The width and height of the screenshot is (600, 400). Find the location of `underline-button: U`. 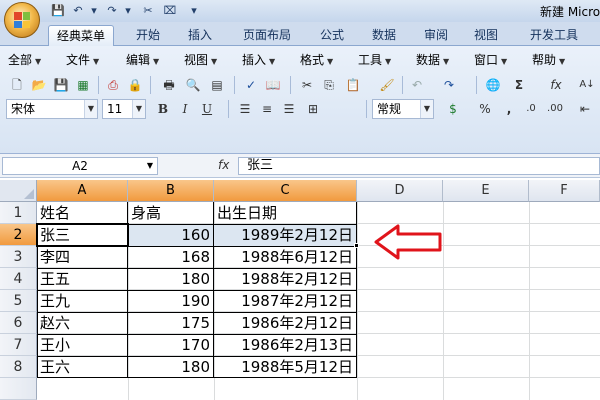

underline-button: U is located at coordinates (207, 109).